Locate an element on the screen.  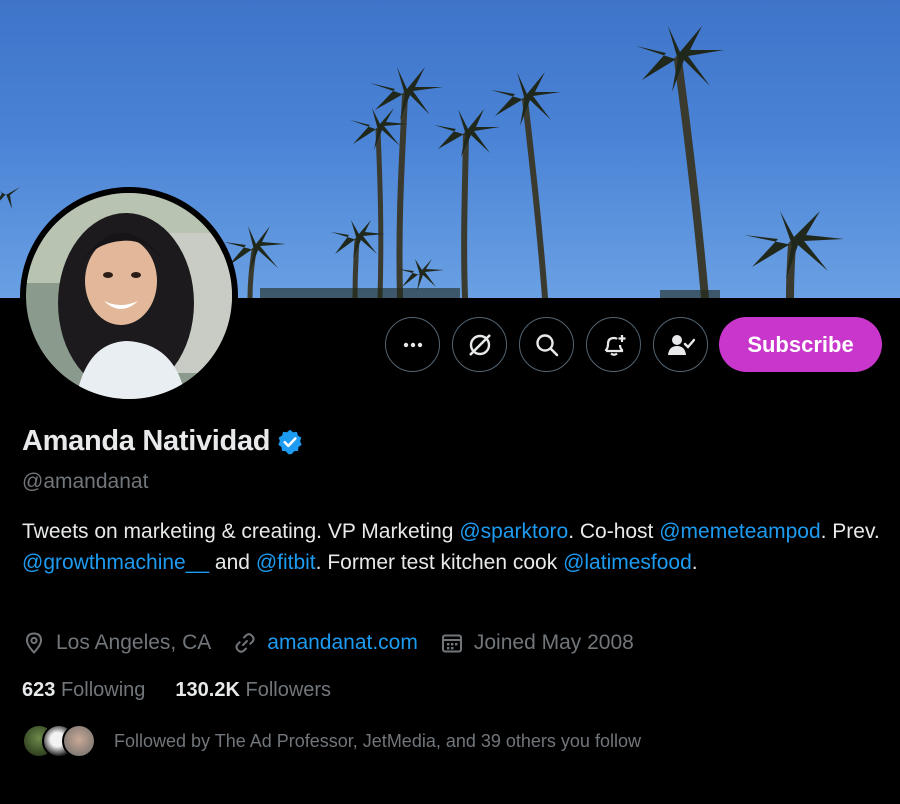
mutual-avatars is located at coordinates (60, 741).